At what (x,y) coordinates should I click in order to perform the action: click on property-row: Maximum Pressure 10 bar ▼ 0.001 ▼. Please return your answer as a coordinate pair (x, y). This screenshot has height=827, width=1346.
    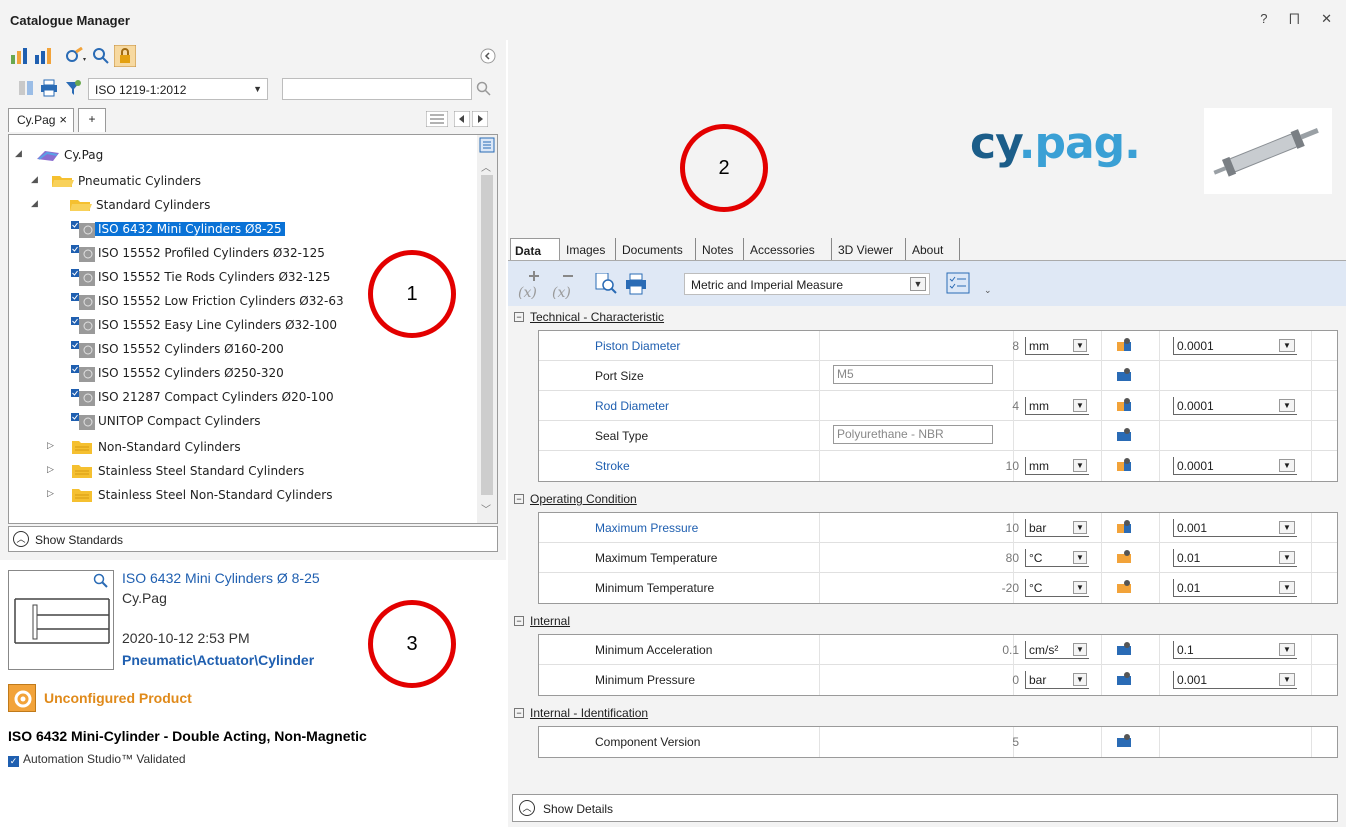
    Looking at the image, I should click on (938, 528).